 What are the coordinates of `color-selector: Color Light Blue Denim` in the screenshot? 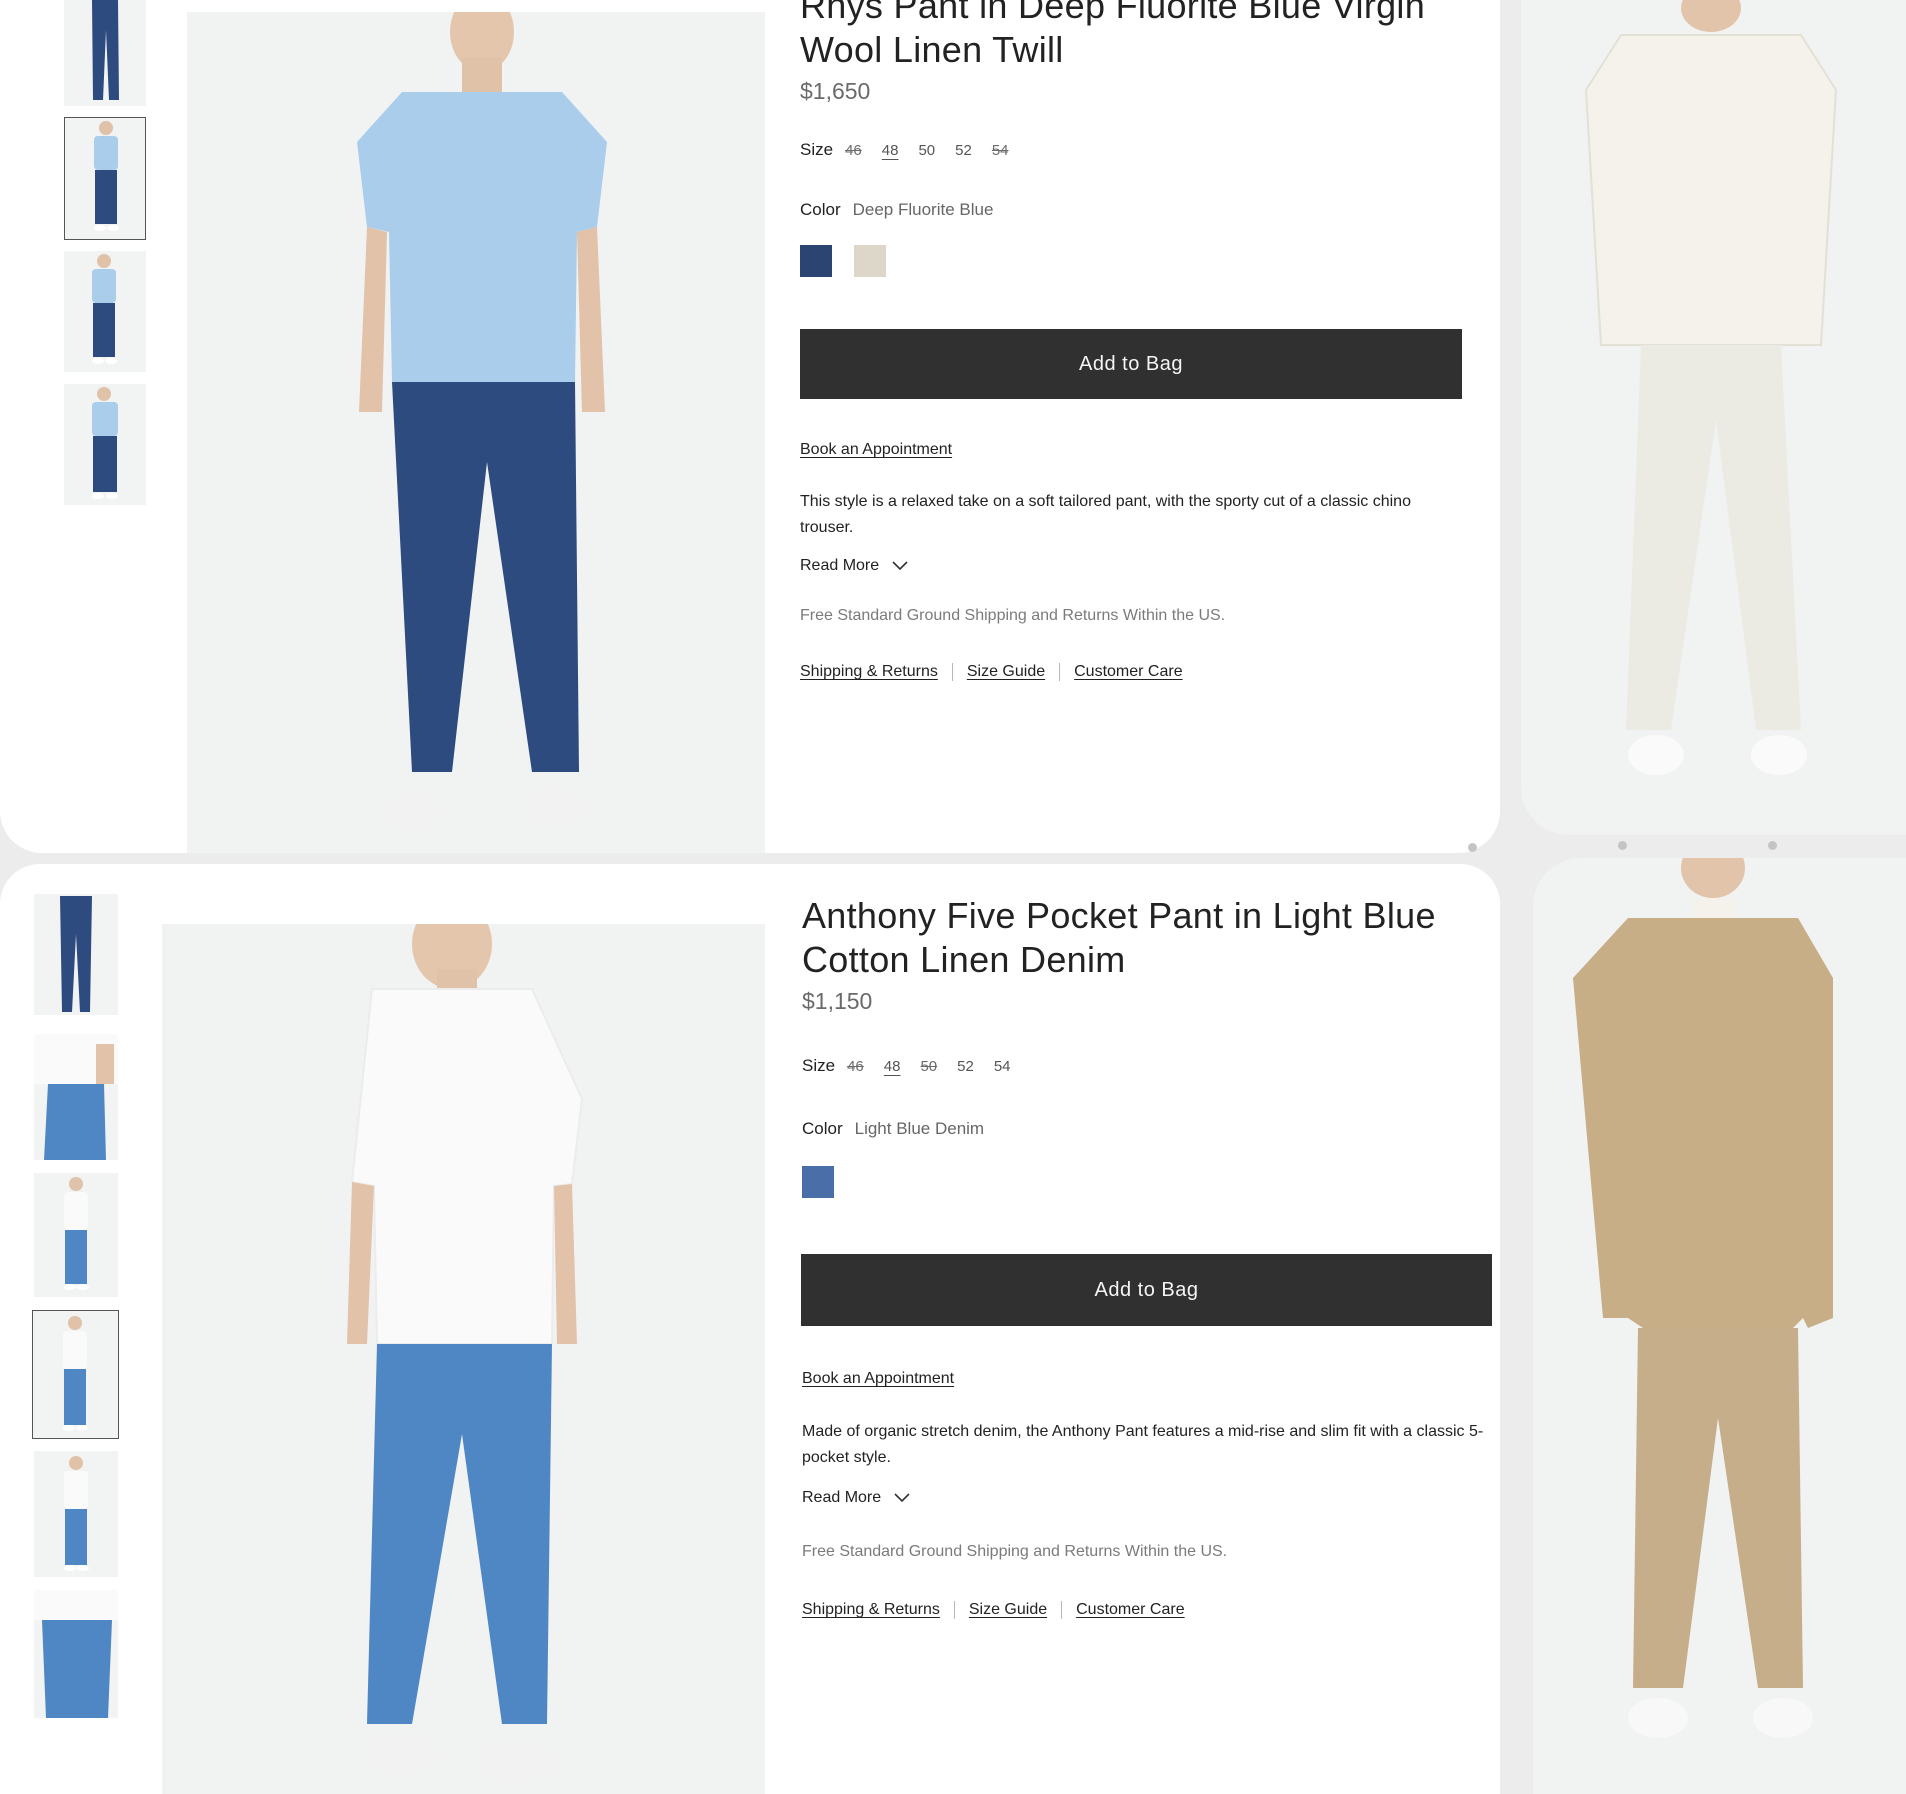 It's located at (893, 1129).